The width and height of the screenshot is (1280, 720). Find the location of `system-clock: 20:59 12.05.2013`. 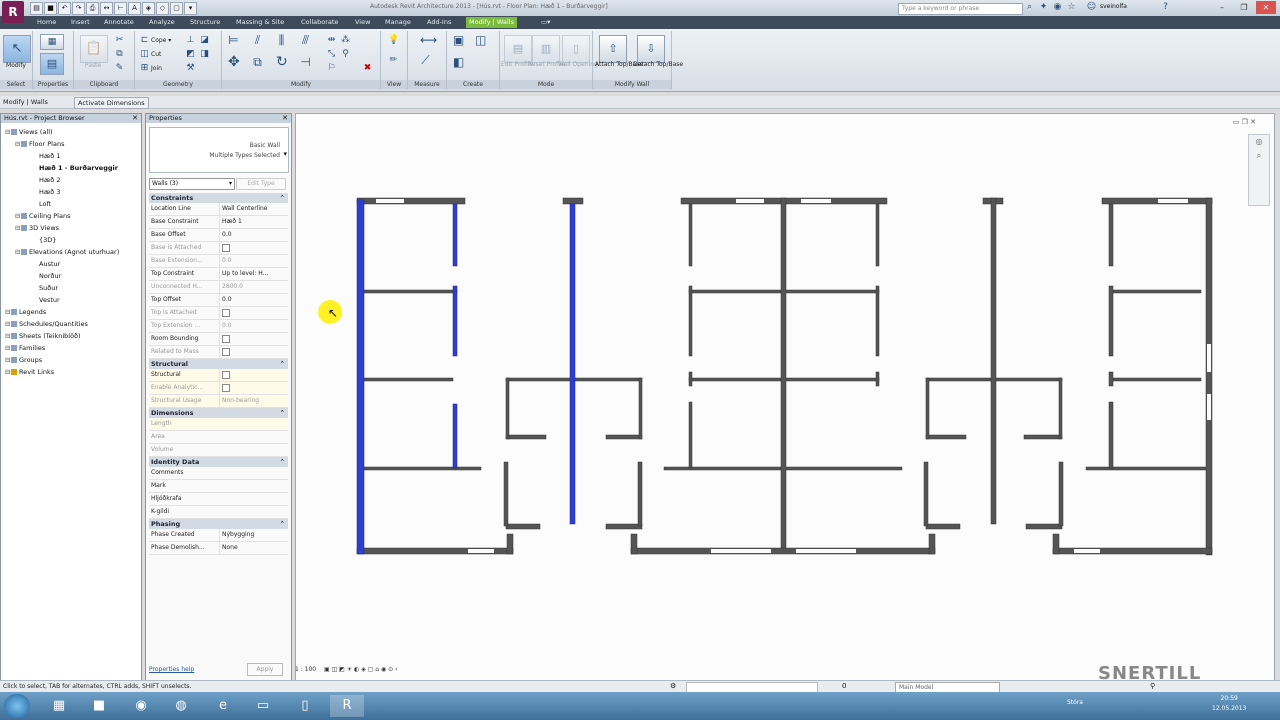

system-clock: 20:59 12.05.2013 is located at coordinates (1229, 704).